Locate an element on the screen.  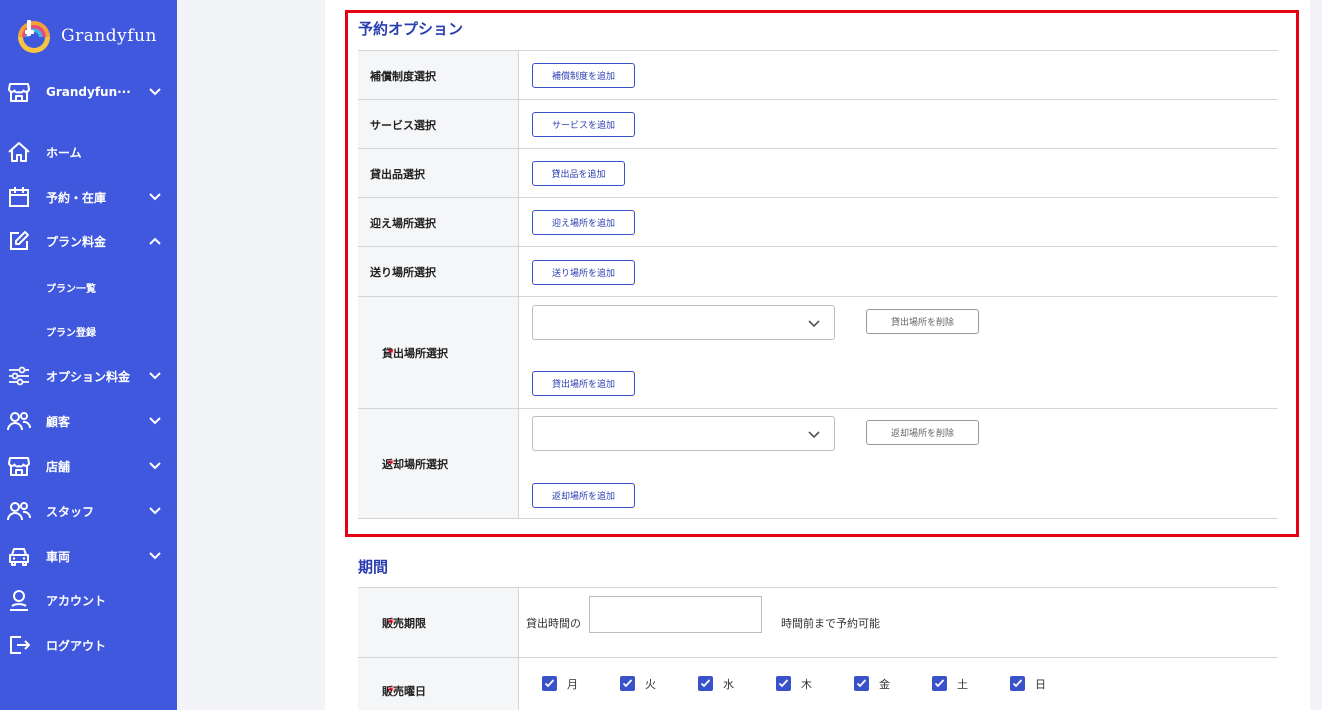
add-rental-item-button: 貸出品を追加 is located at coordinates (578, 173).